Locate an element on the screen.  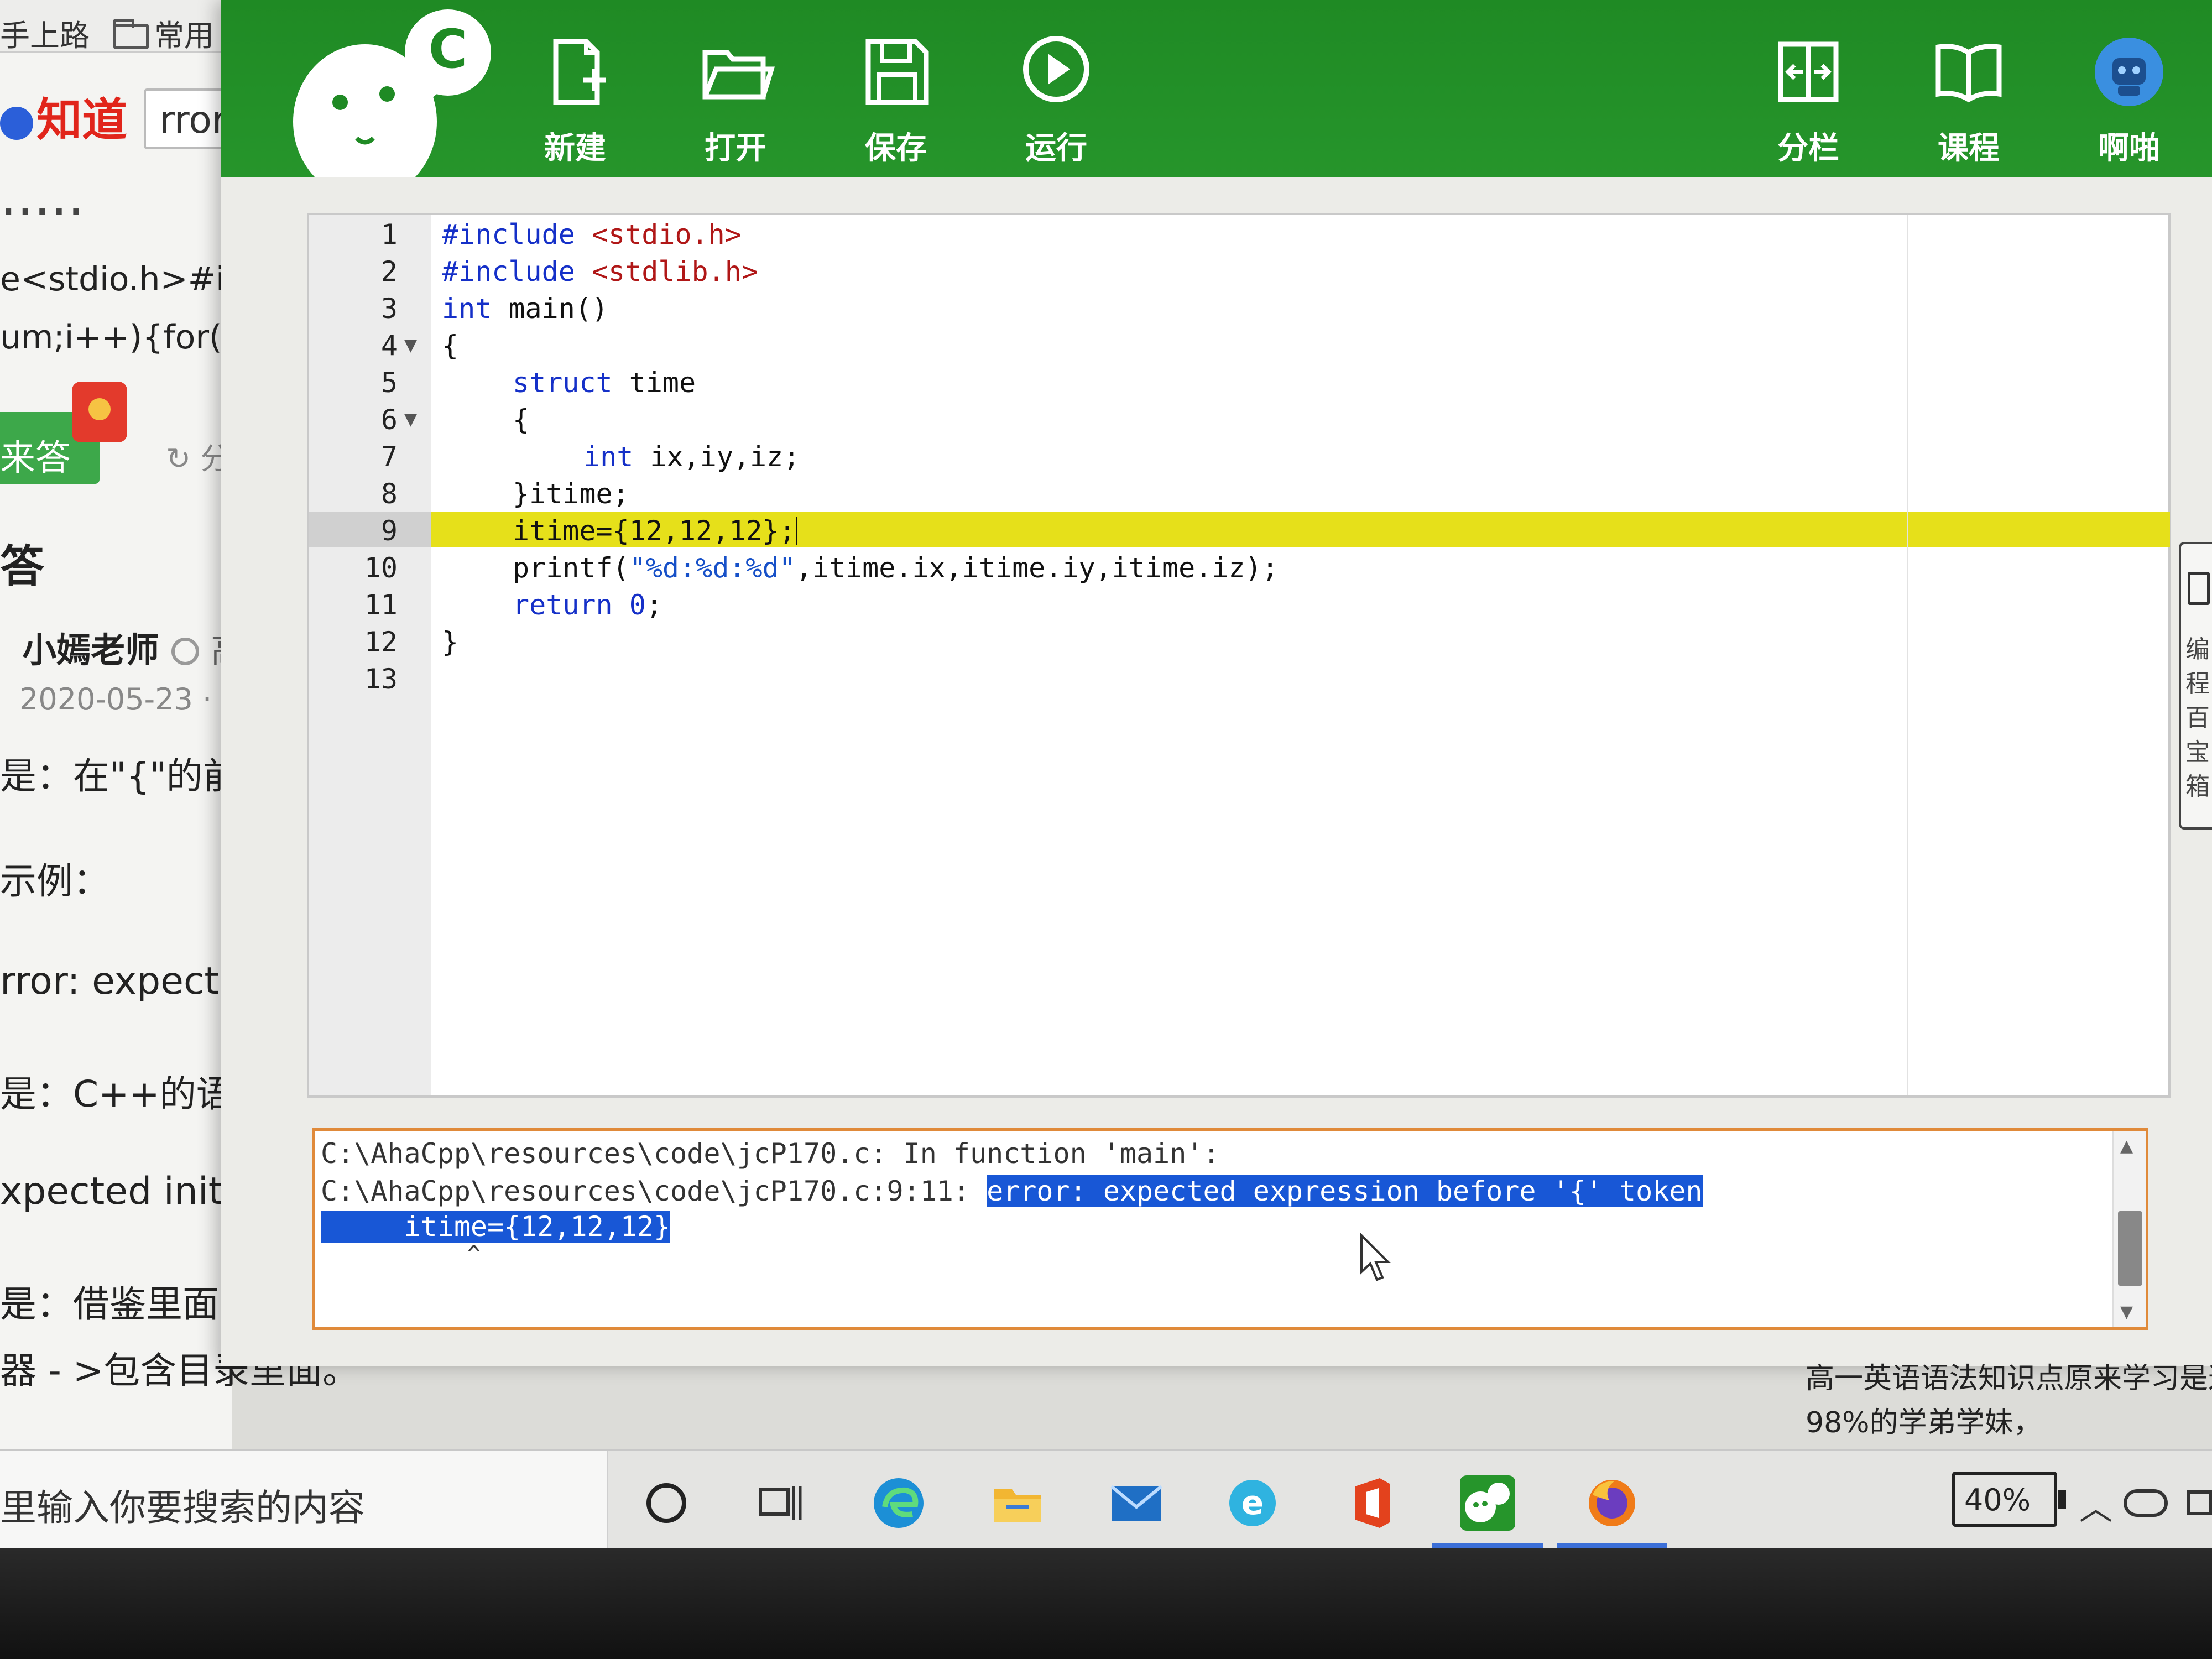
code-token: time is located at coordinates (654, 383).